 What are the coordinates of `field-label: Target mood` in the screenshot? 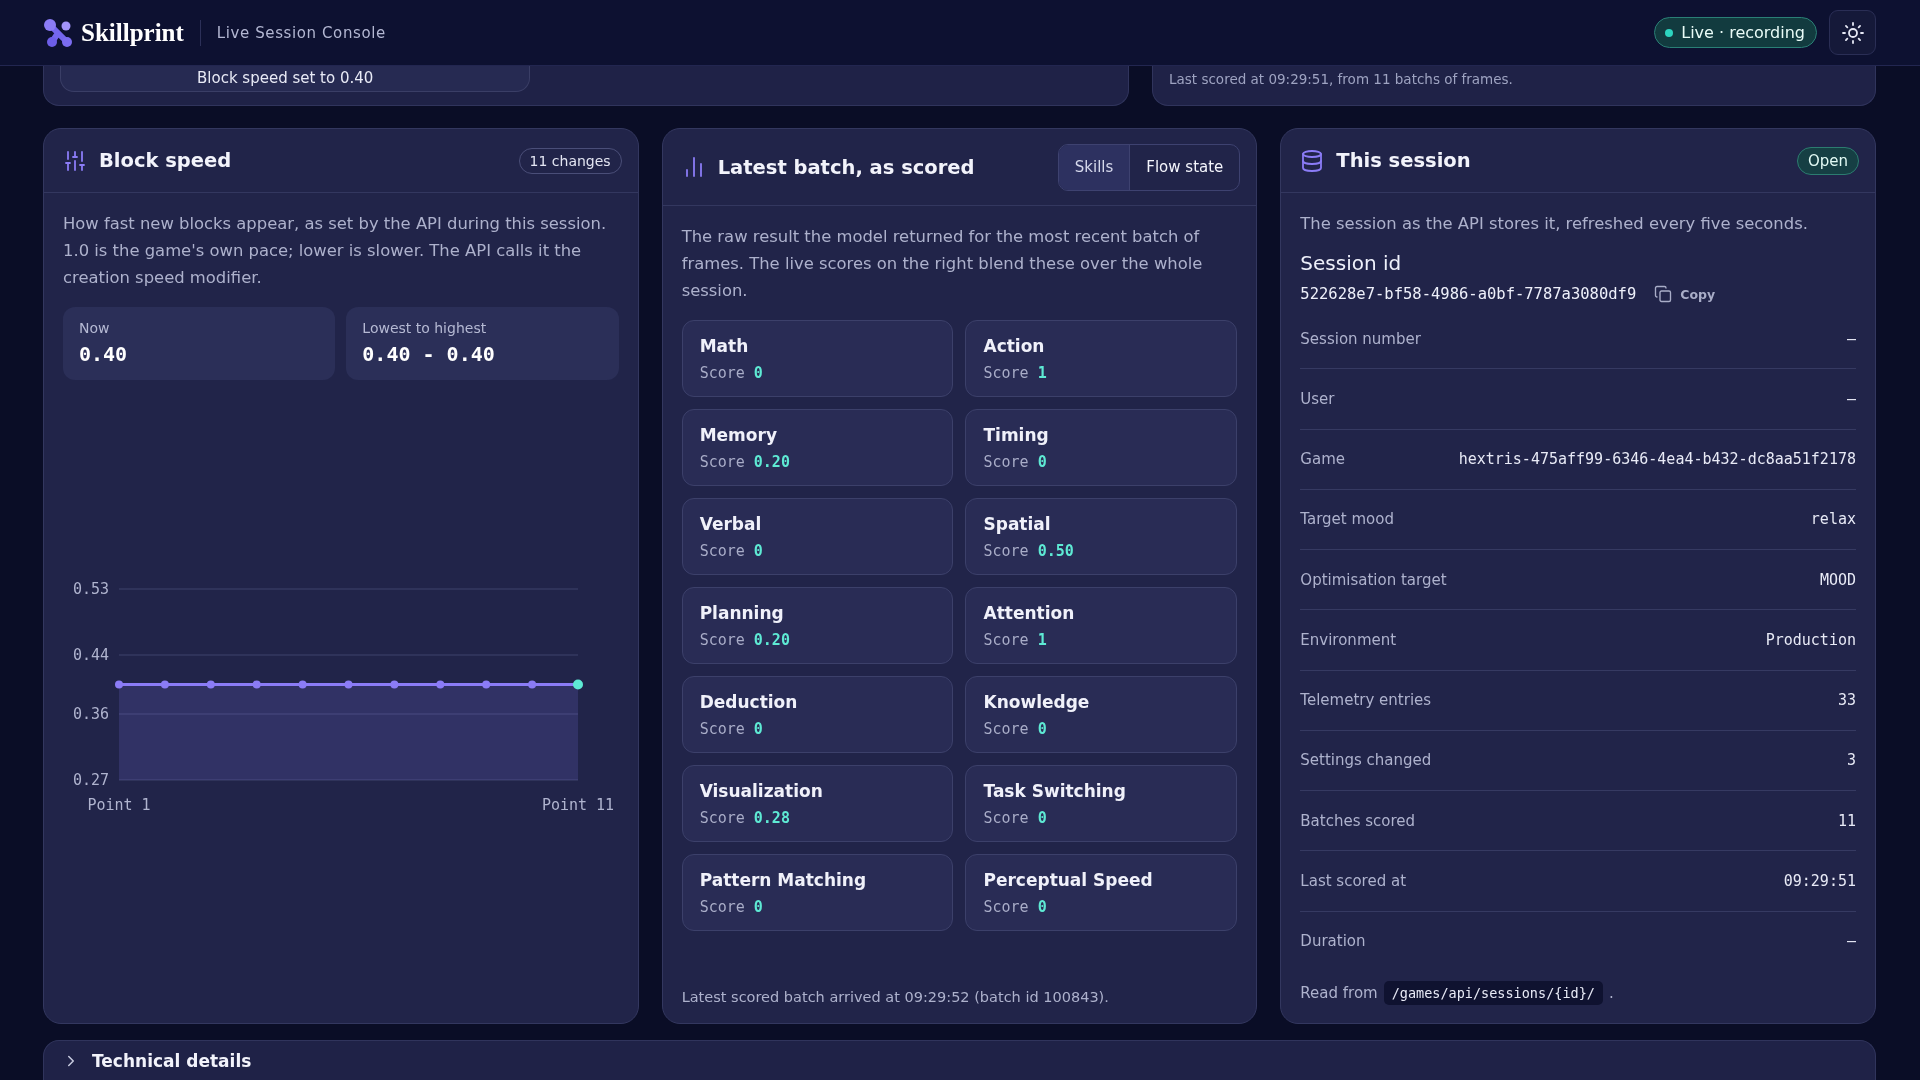 It's located at (1347, 519).